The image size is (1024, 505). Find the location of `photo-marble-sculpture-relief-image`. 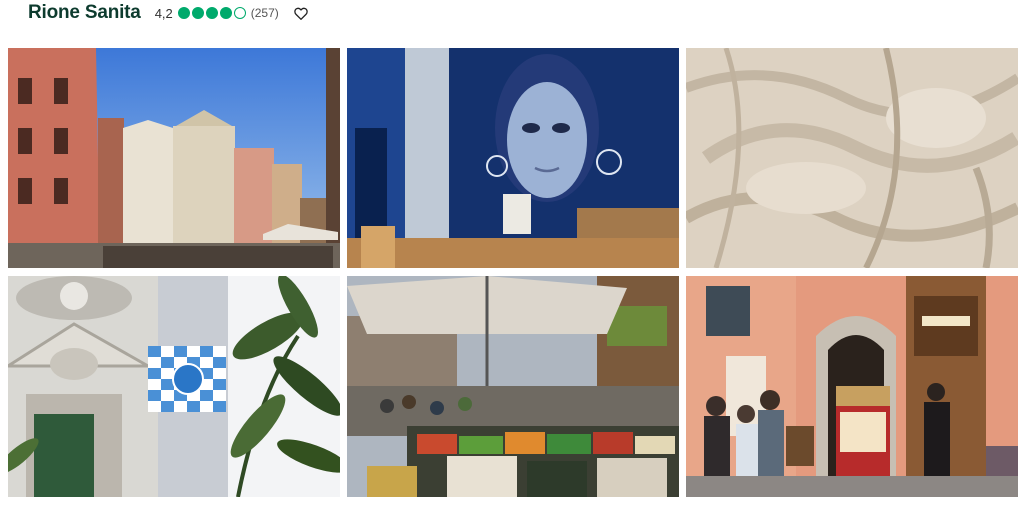

photo-marble-sculpture-relief-image is located at coordinates (852, 158).